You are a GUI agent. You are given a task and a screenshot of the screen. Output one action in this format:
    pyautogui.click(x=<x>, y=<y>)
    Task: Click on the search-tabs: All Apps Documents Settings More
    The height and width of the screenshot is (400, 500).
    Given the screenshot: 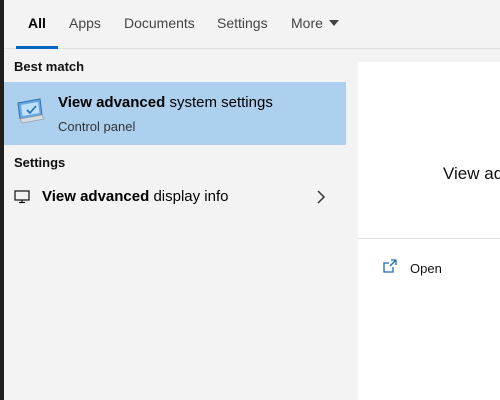 What is the action you would take?
    pyautogui.click(x=252, y=24)
    